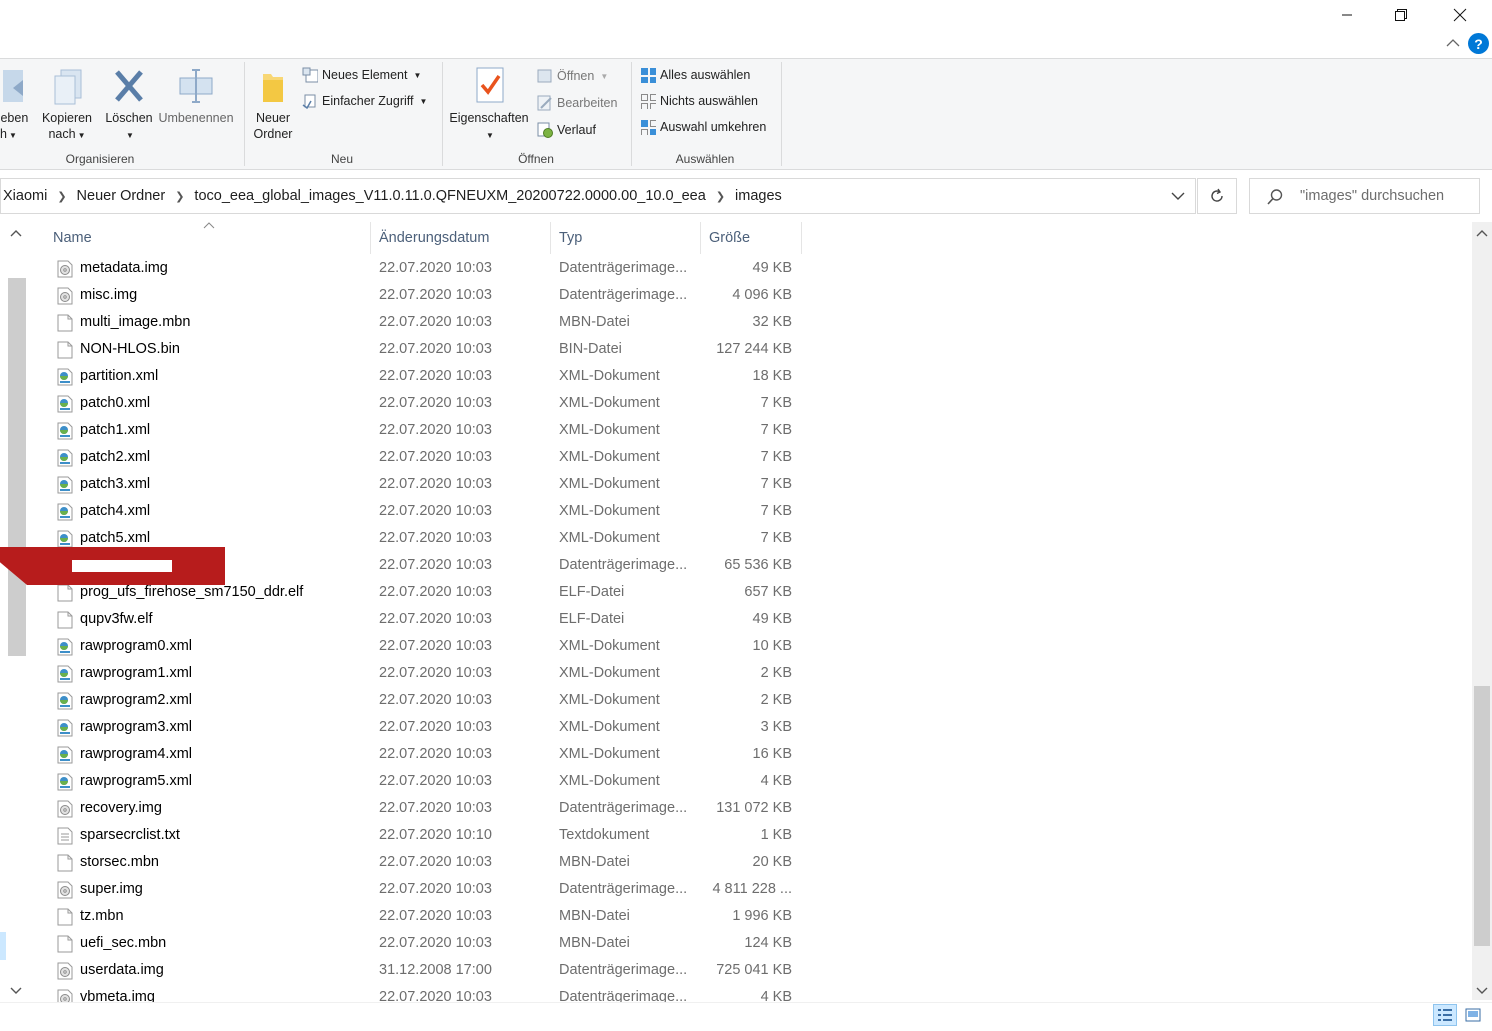 Image resolution: width=1492 pixels, height=1031 pixels. Describe the element at coordinates (754, 970) in the screenshot. I see `file-size: 725 041 KB` at that location.